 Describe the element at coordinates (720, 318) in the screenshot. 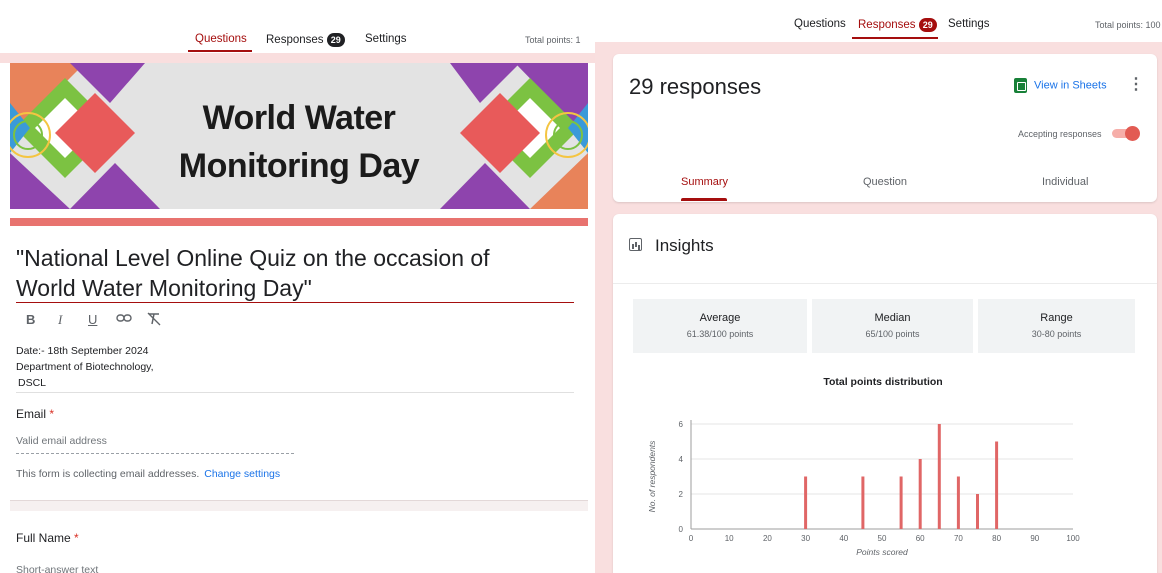

I see `stat-label: Average` at that location.